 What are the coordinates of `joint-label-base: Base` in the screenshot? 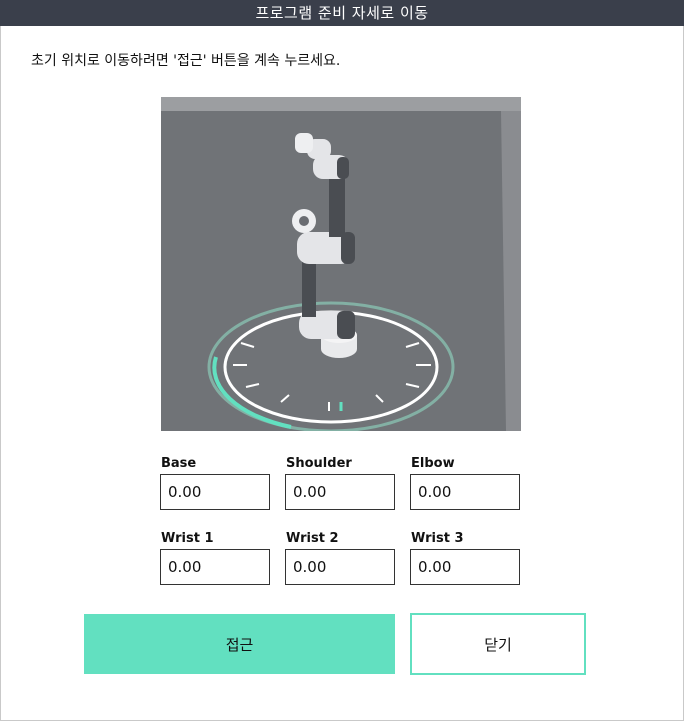 It's located at (179, 463).